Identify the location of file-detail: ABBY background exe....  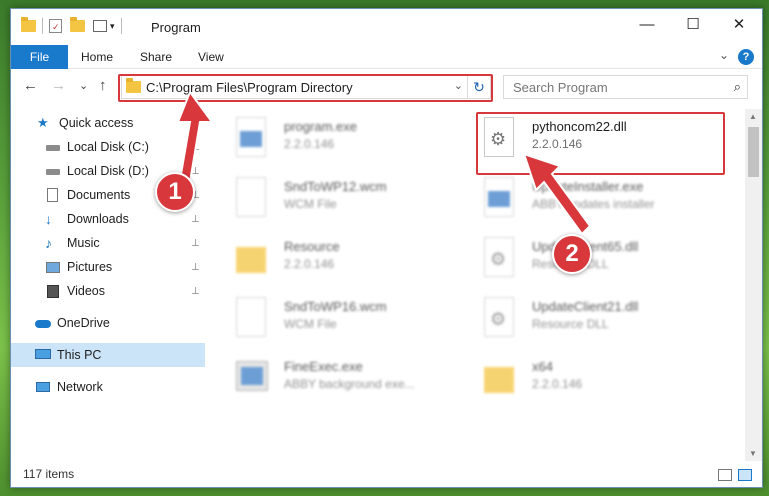
(349, 384).